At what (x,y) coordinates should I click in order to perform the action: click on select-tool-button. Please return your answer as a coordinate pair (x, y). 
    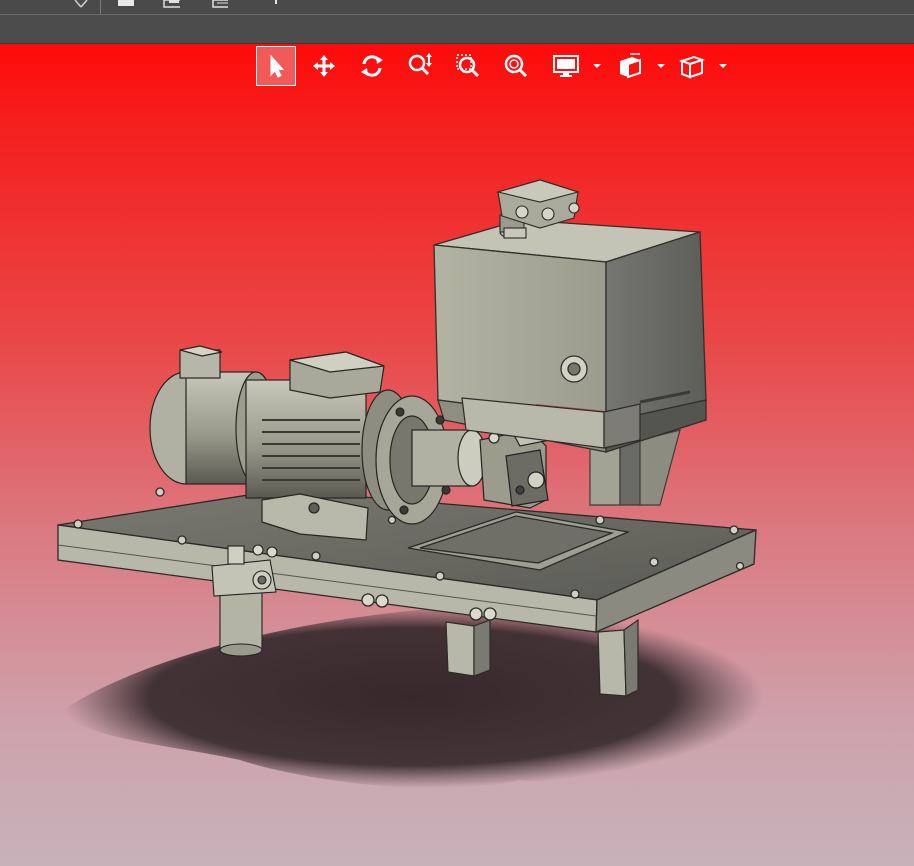
    Looking at the image, I should click on (276, 66).